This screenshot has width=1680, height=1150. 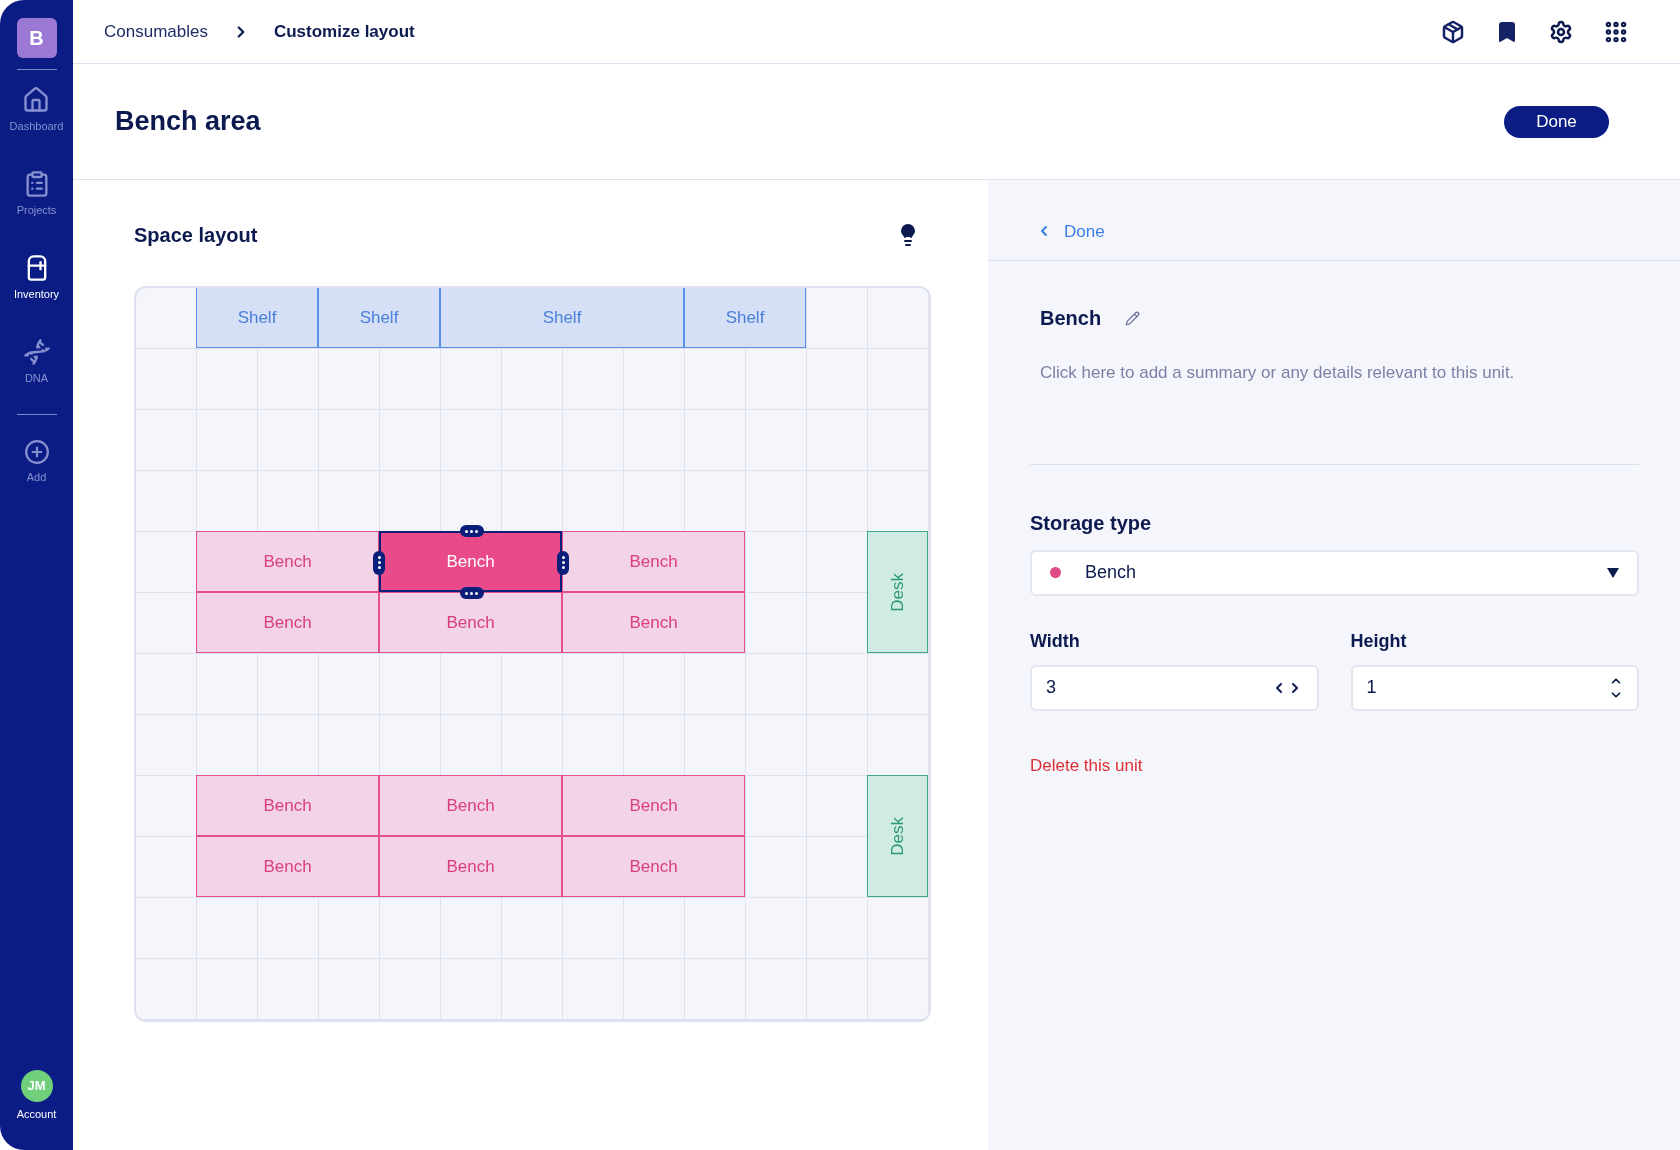 What do you see at coordinates (1494, 687) in the screenshot?
I see `height-input: 1` at bounding box center [1494, 687].